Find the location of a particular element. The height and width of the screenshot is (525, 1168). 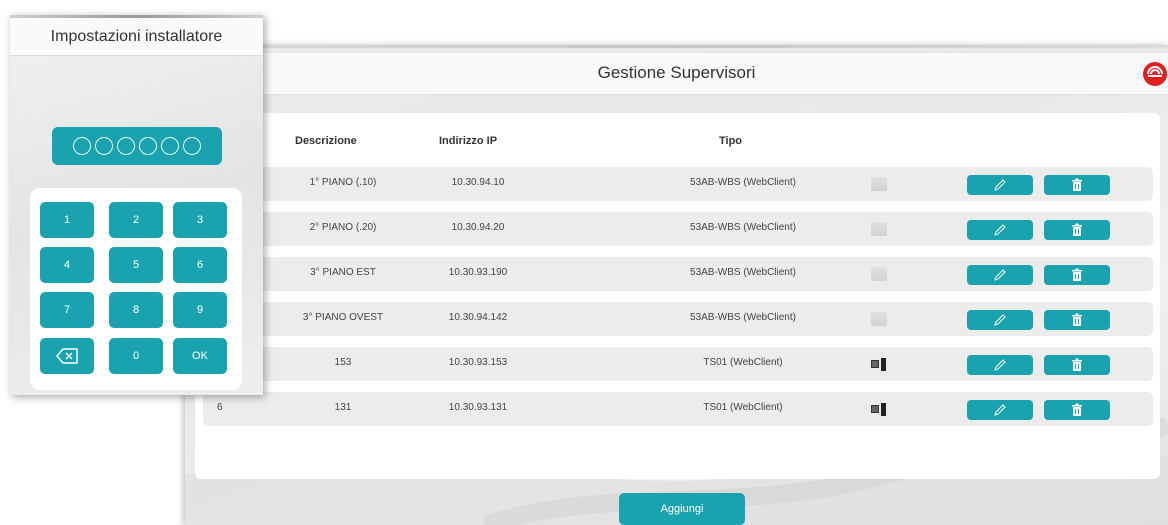

row-ip-address: 10.30.94.10 is located at coordinates (478, 182).